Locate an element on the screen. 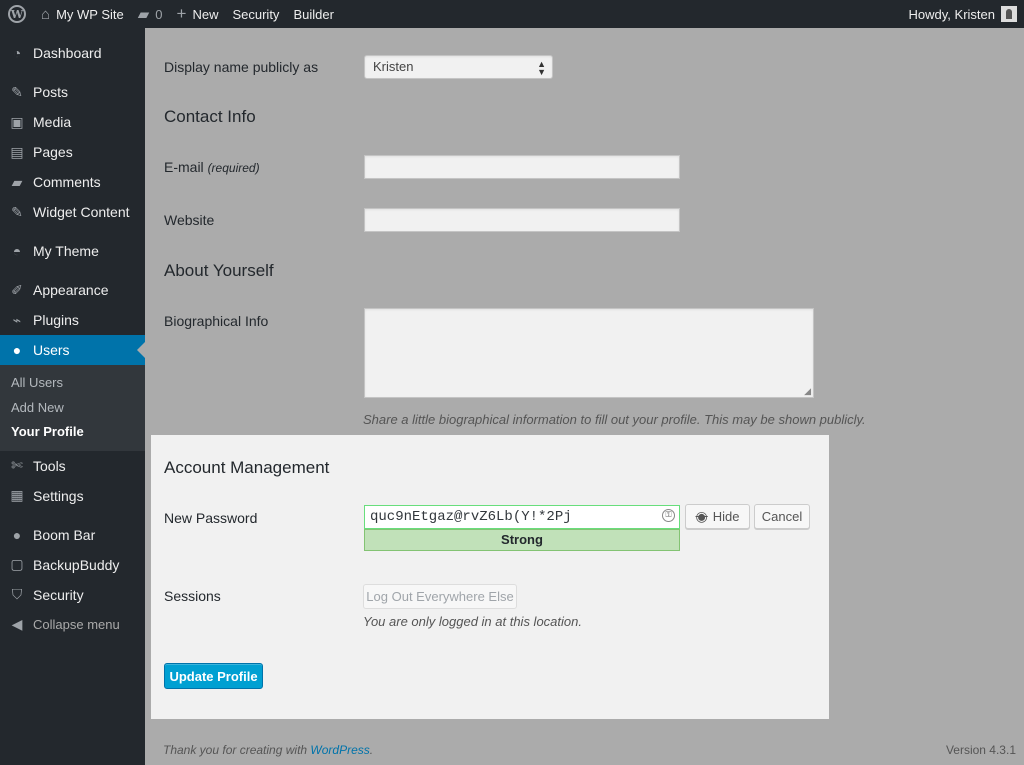 Image resolution: width=1024 pixels, height=765 pixels. theme-icon: ◓ is located at coordinates (17, 251).